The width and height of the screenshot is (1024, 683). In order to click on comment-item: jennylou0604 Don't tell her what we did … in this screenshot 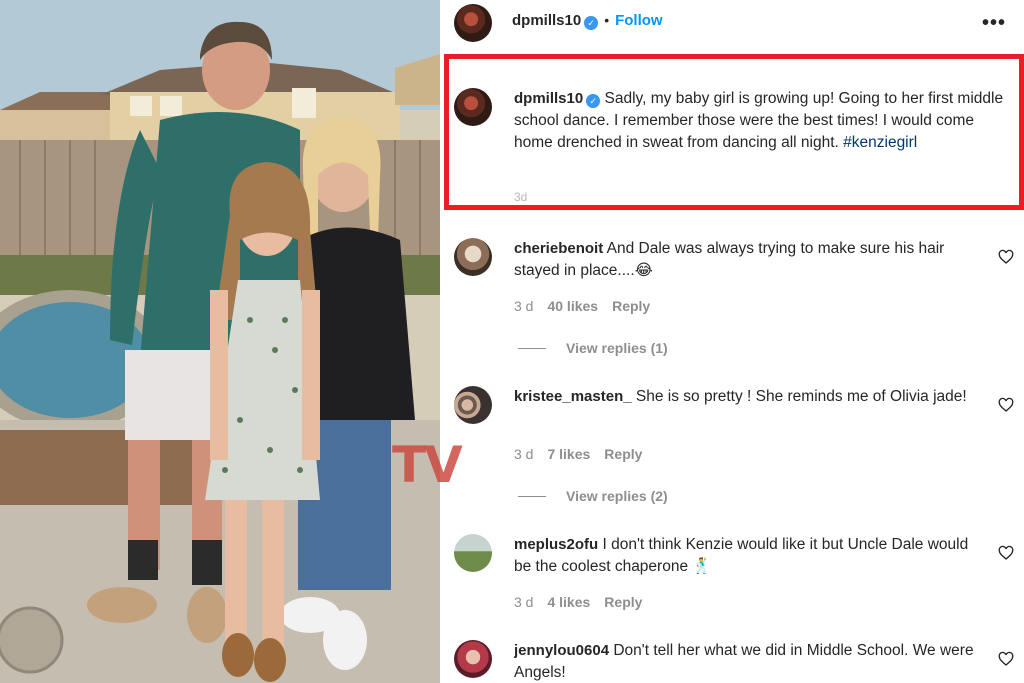, I will do `click(749, 661)`.